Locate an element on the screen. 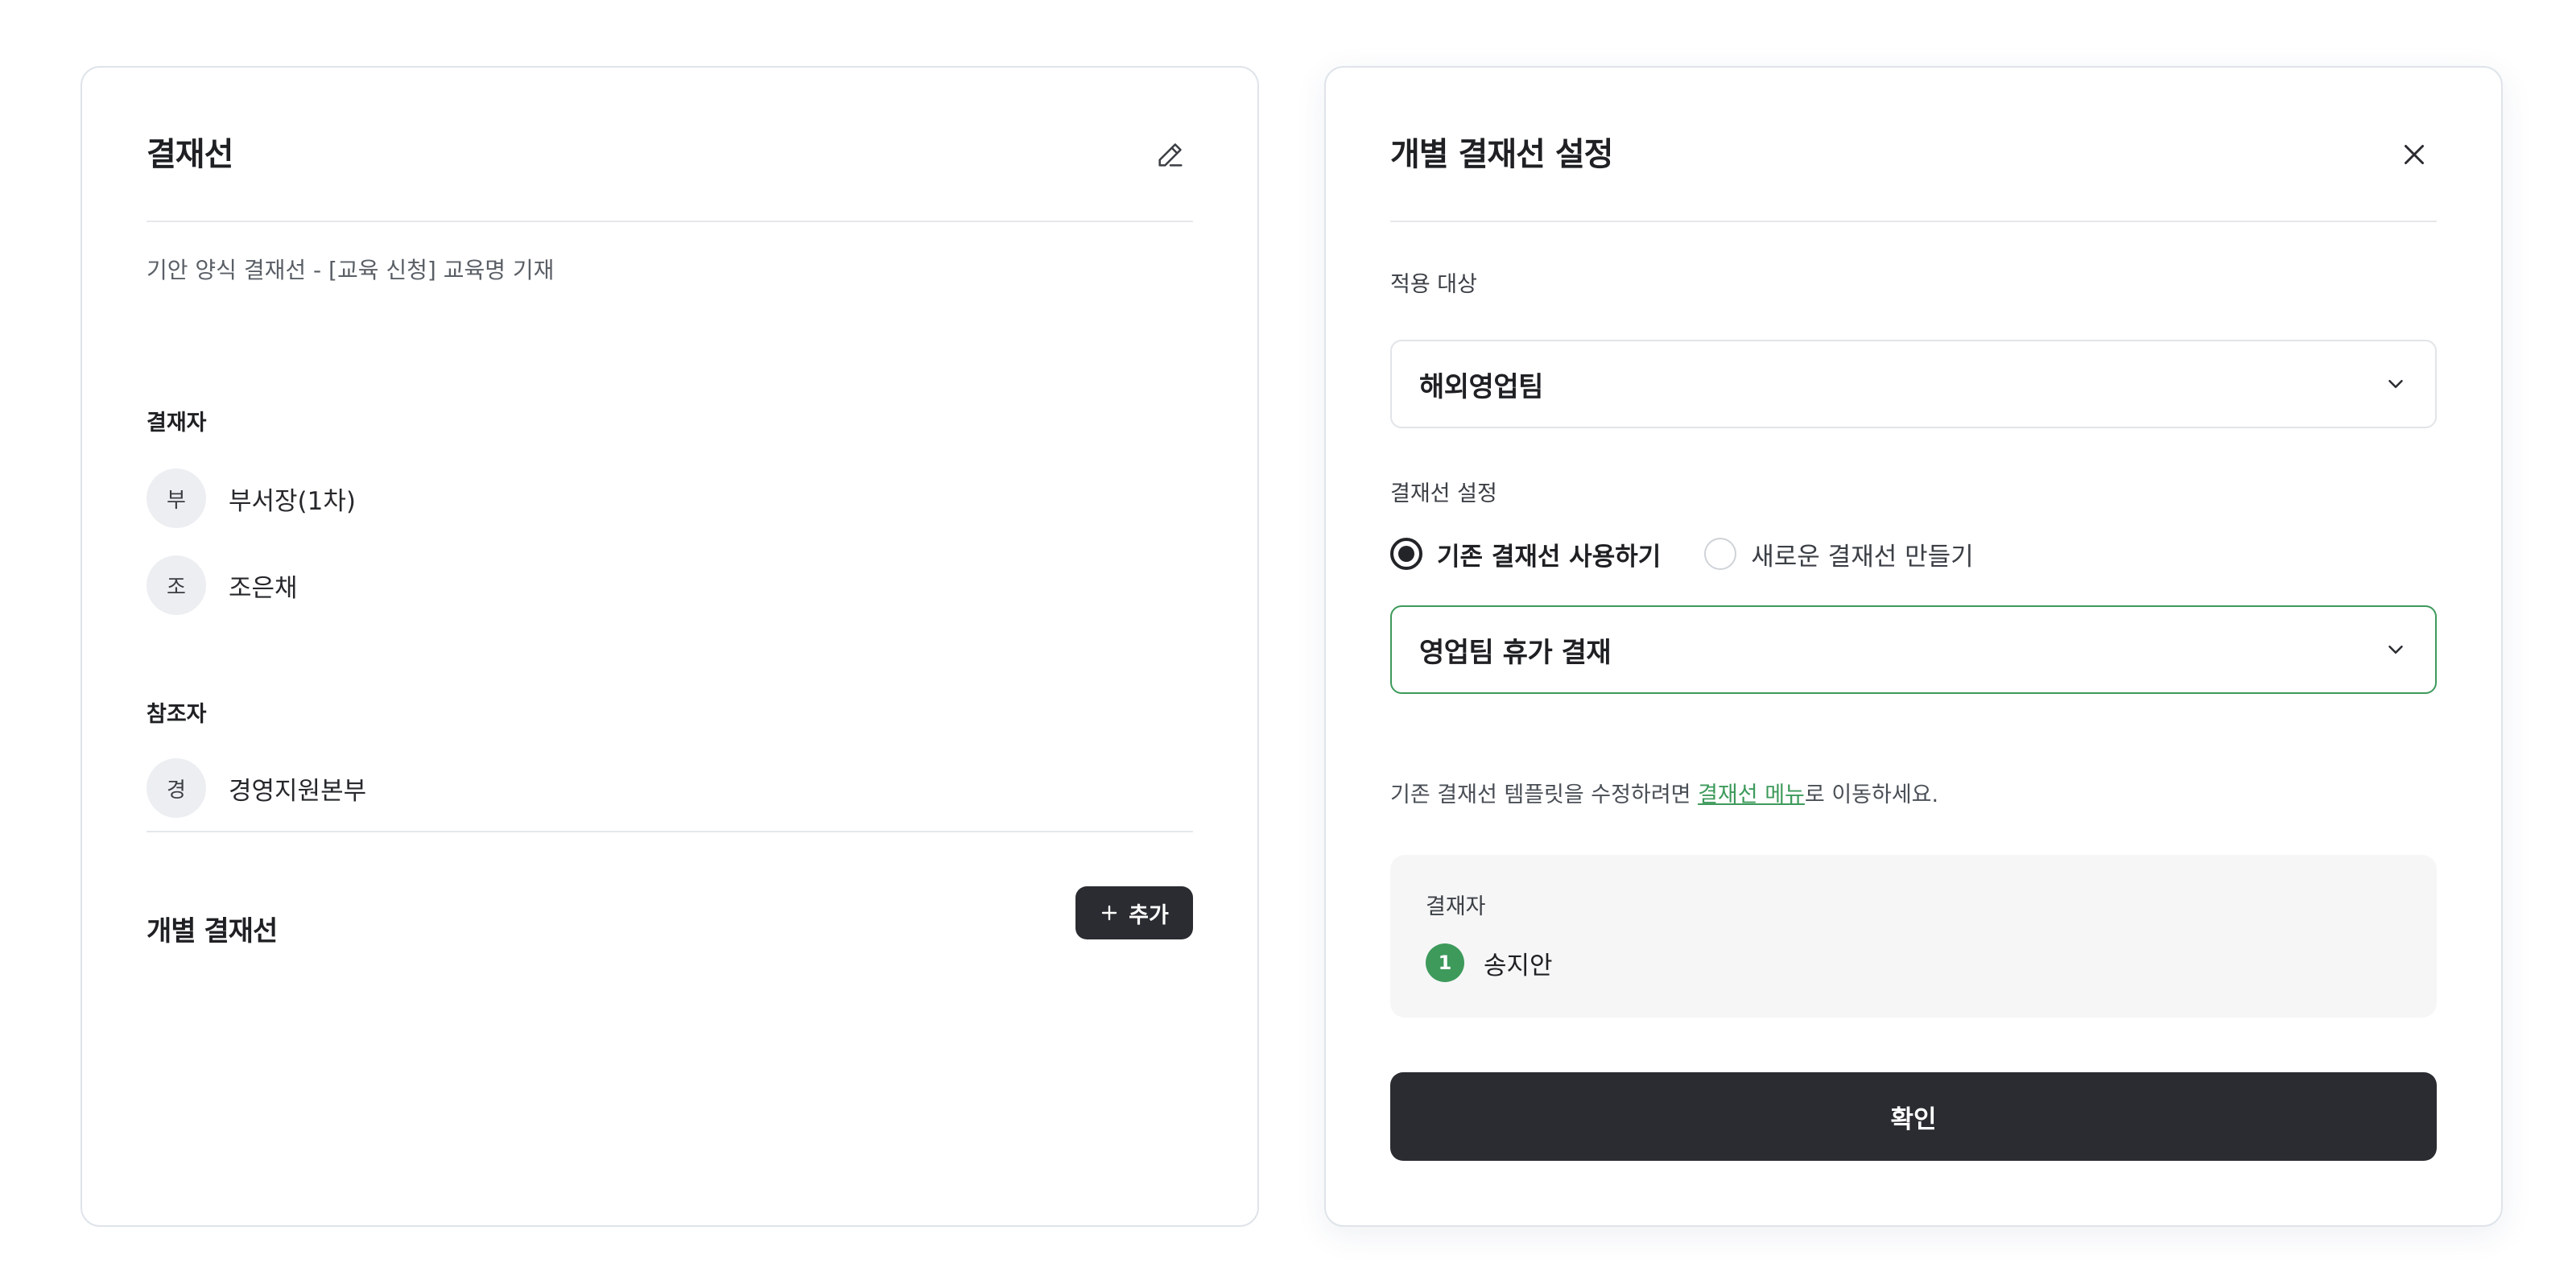 This screenshot has height=1288, width=2576. approval-form-subtitle: 기안 양식 결재선 - [교육 신청] 교육명 기재 is located at coordinates (351, 270).